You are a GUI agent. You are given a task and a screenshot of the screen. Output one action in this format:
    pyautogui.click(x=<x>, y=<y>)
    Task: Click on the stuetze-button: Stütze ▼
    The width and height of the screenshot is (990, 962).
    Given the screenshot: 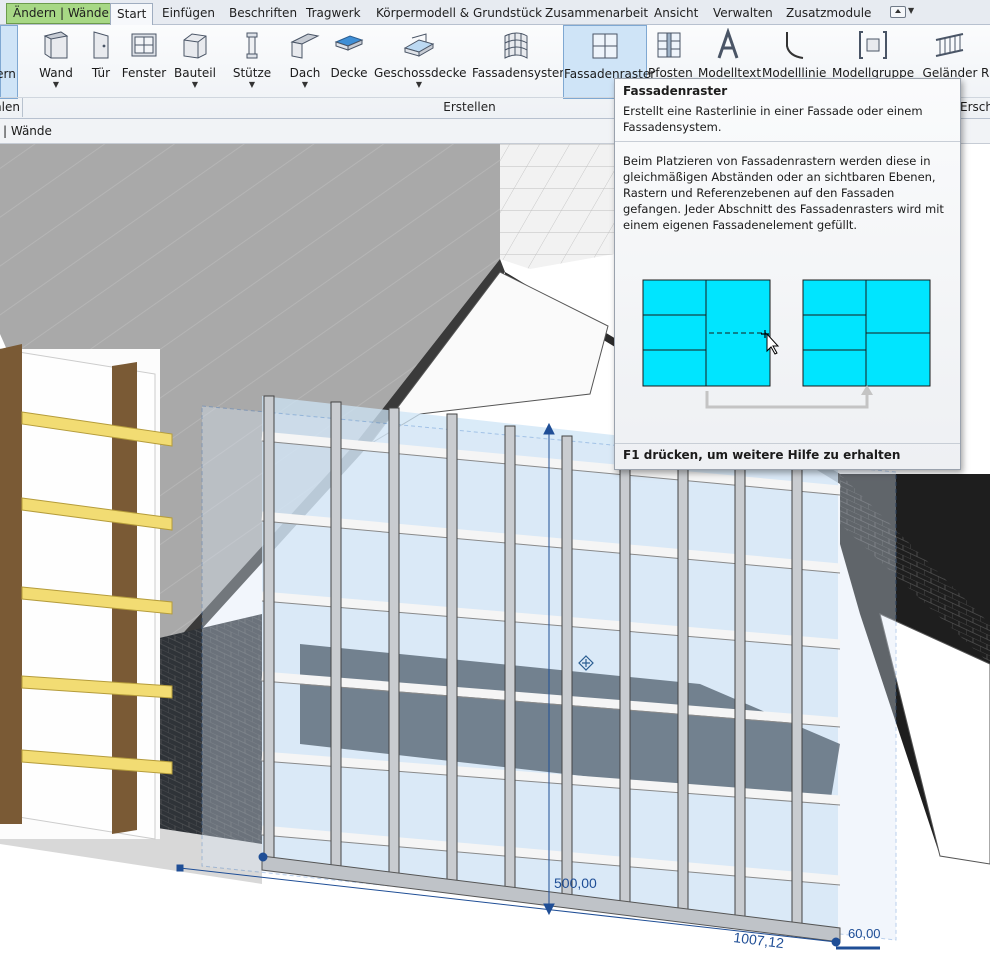 What is the action you would take?
    pyautogui.click(x=252, y=61)
    